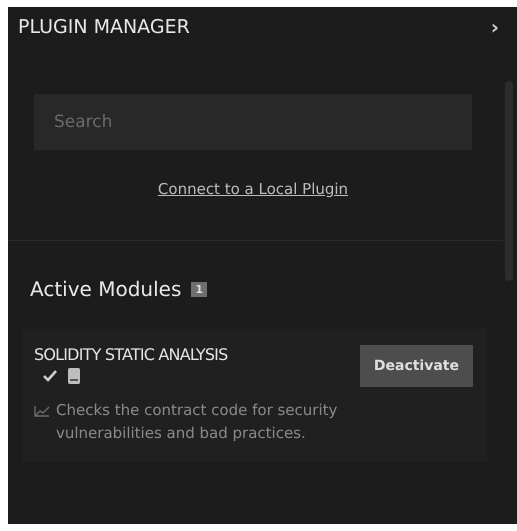 This screenshot has height=531, width=517. I want to click on module-description: Checks the contract code for security vulnerabilities and bad practices., so click(197, 422).